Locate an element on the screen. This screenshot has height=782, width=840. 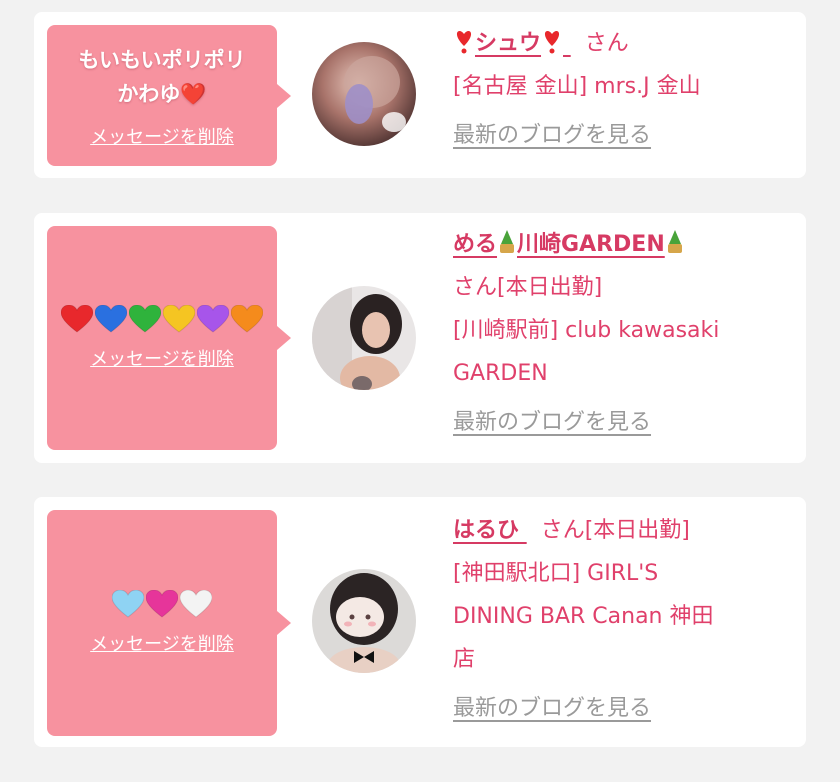
honorific: さん is located at coordinates (606, 43).